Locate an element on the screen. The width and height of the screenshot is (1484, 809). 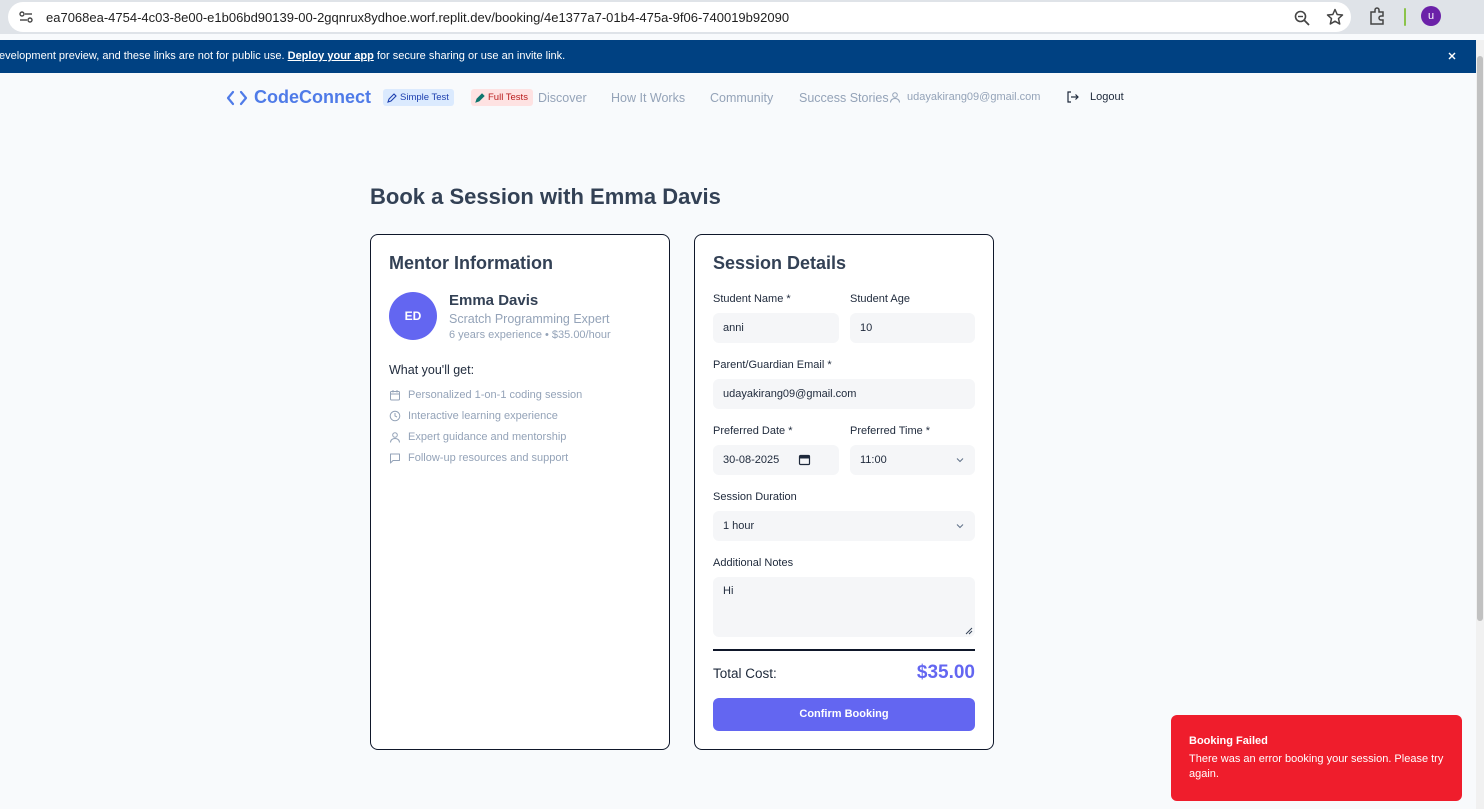
simple-test-label: Simple Test is located at coordinates (424, 97).